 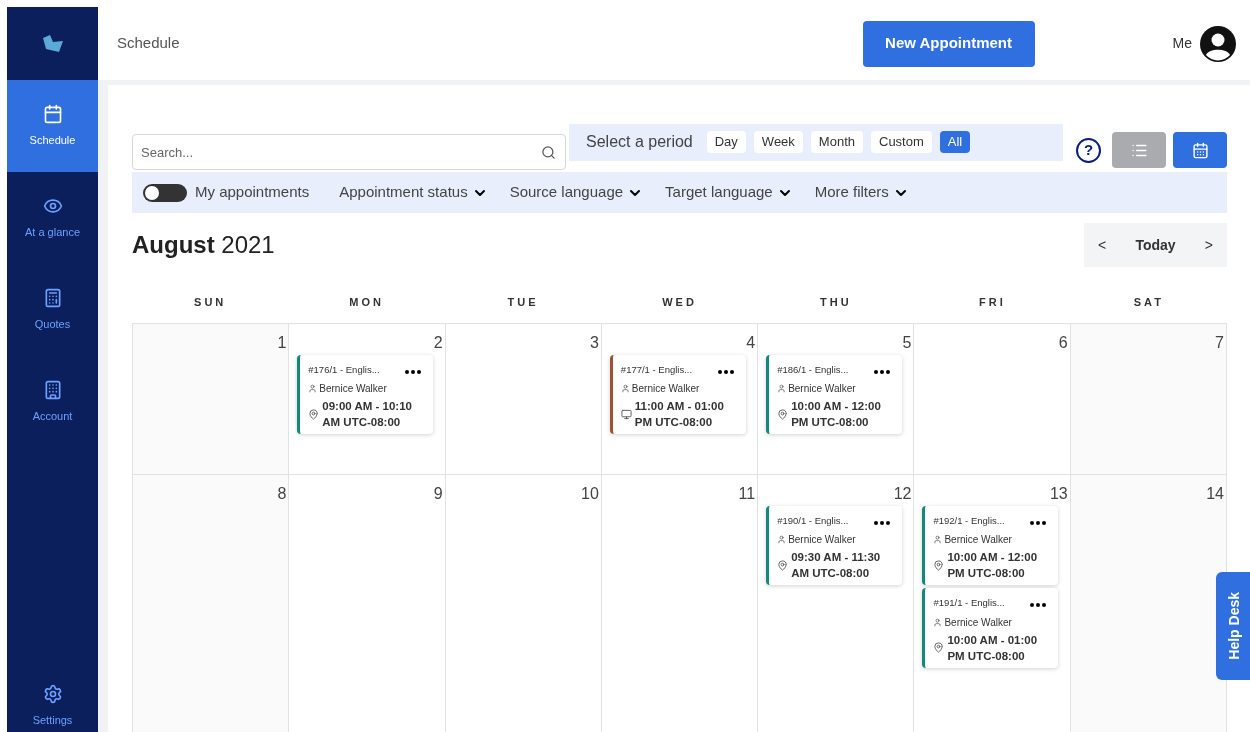 I want to click on day-cell: 2 #176/1 - Englis... Bernice Walker 09:00 AM - 10:10 AM UTC-08:00, so click(x=367, y=399).